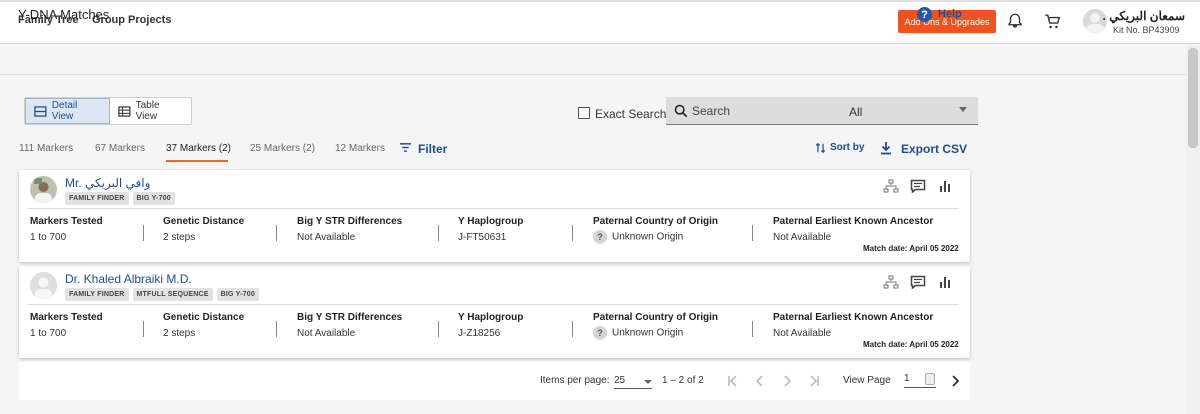 Image resolution: width=1200 pixels, height=414 pixels. I want to click on tab-12-markers: 12 Markers, so click(360, 148).